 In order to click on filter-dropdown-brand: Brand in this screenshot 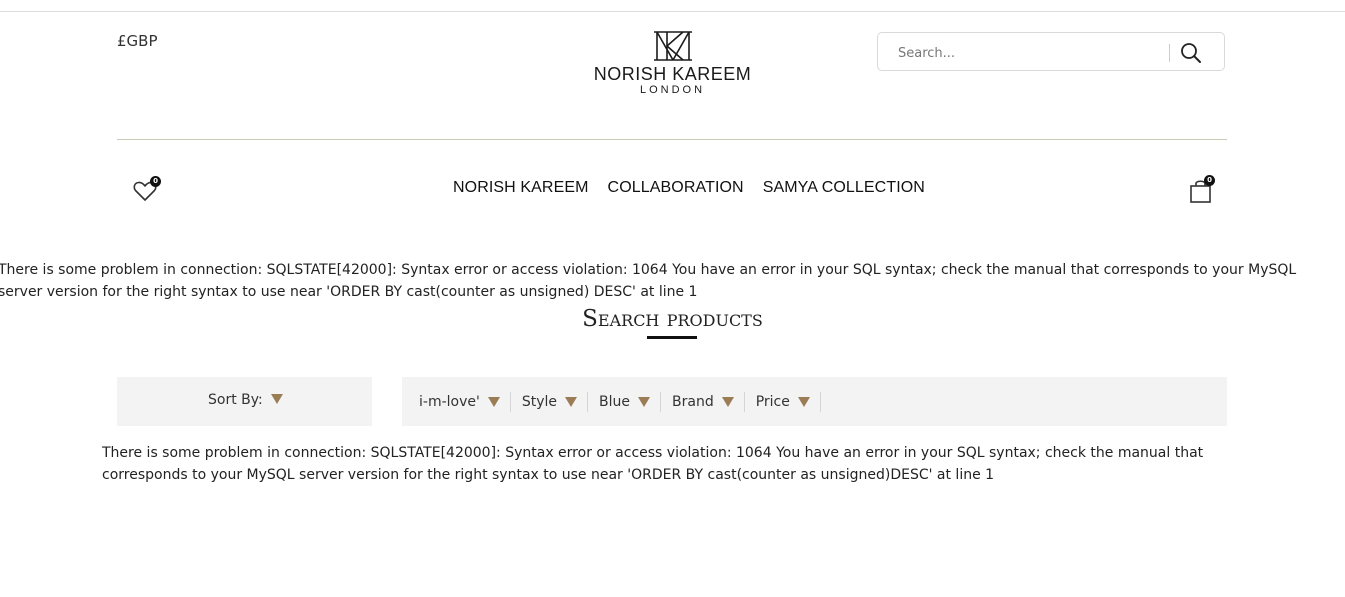, I will do `click(703, 401)`.